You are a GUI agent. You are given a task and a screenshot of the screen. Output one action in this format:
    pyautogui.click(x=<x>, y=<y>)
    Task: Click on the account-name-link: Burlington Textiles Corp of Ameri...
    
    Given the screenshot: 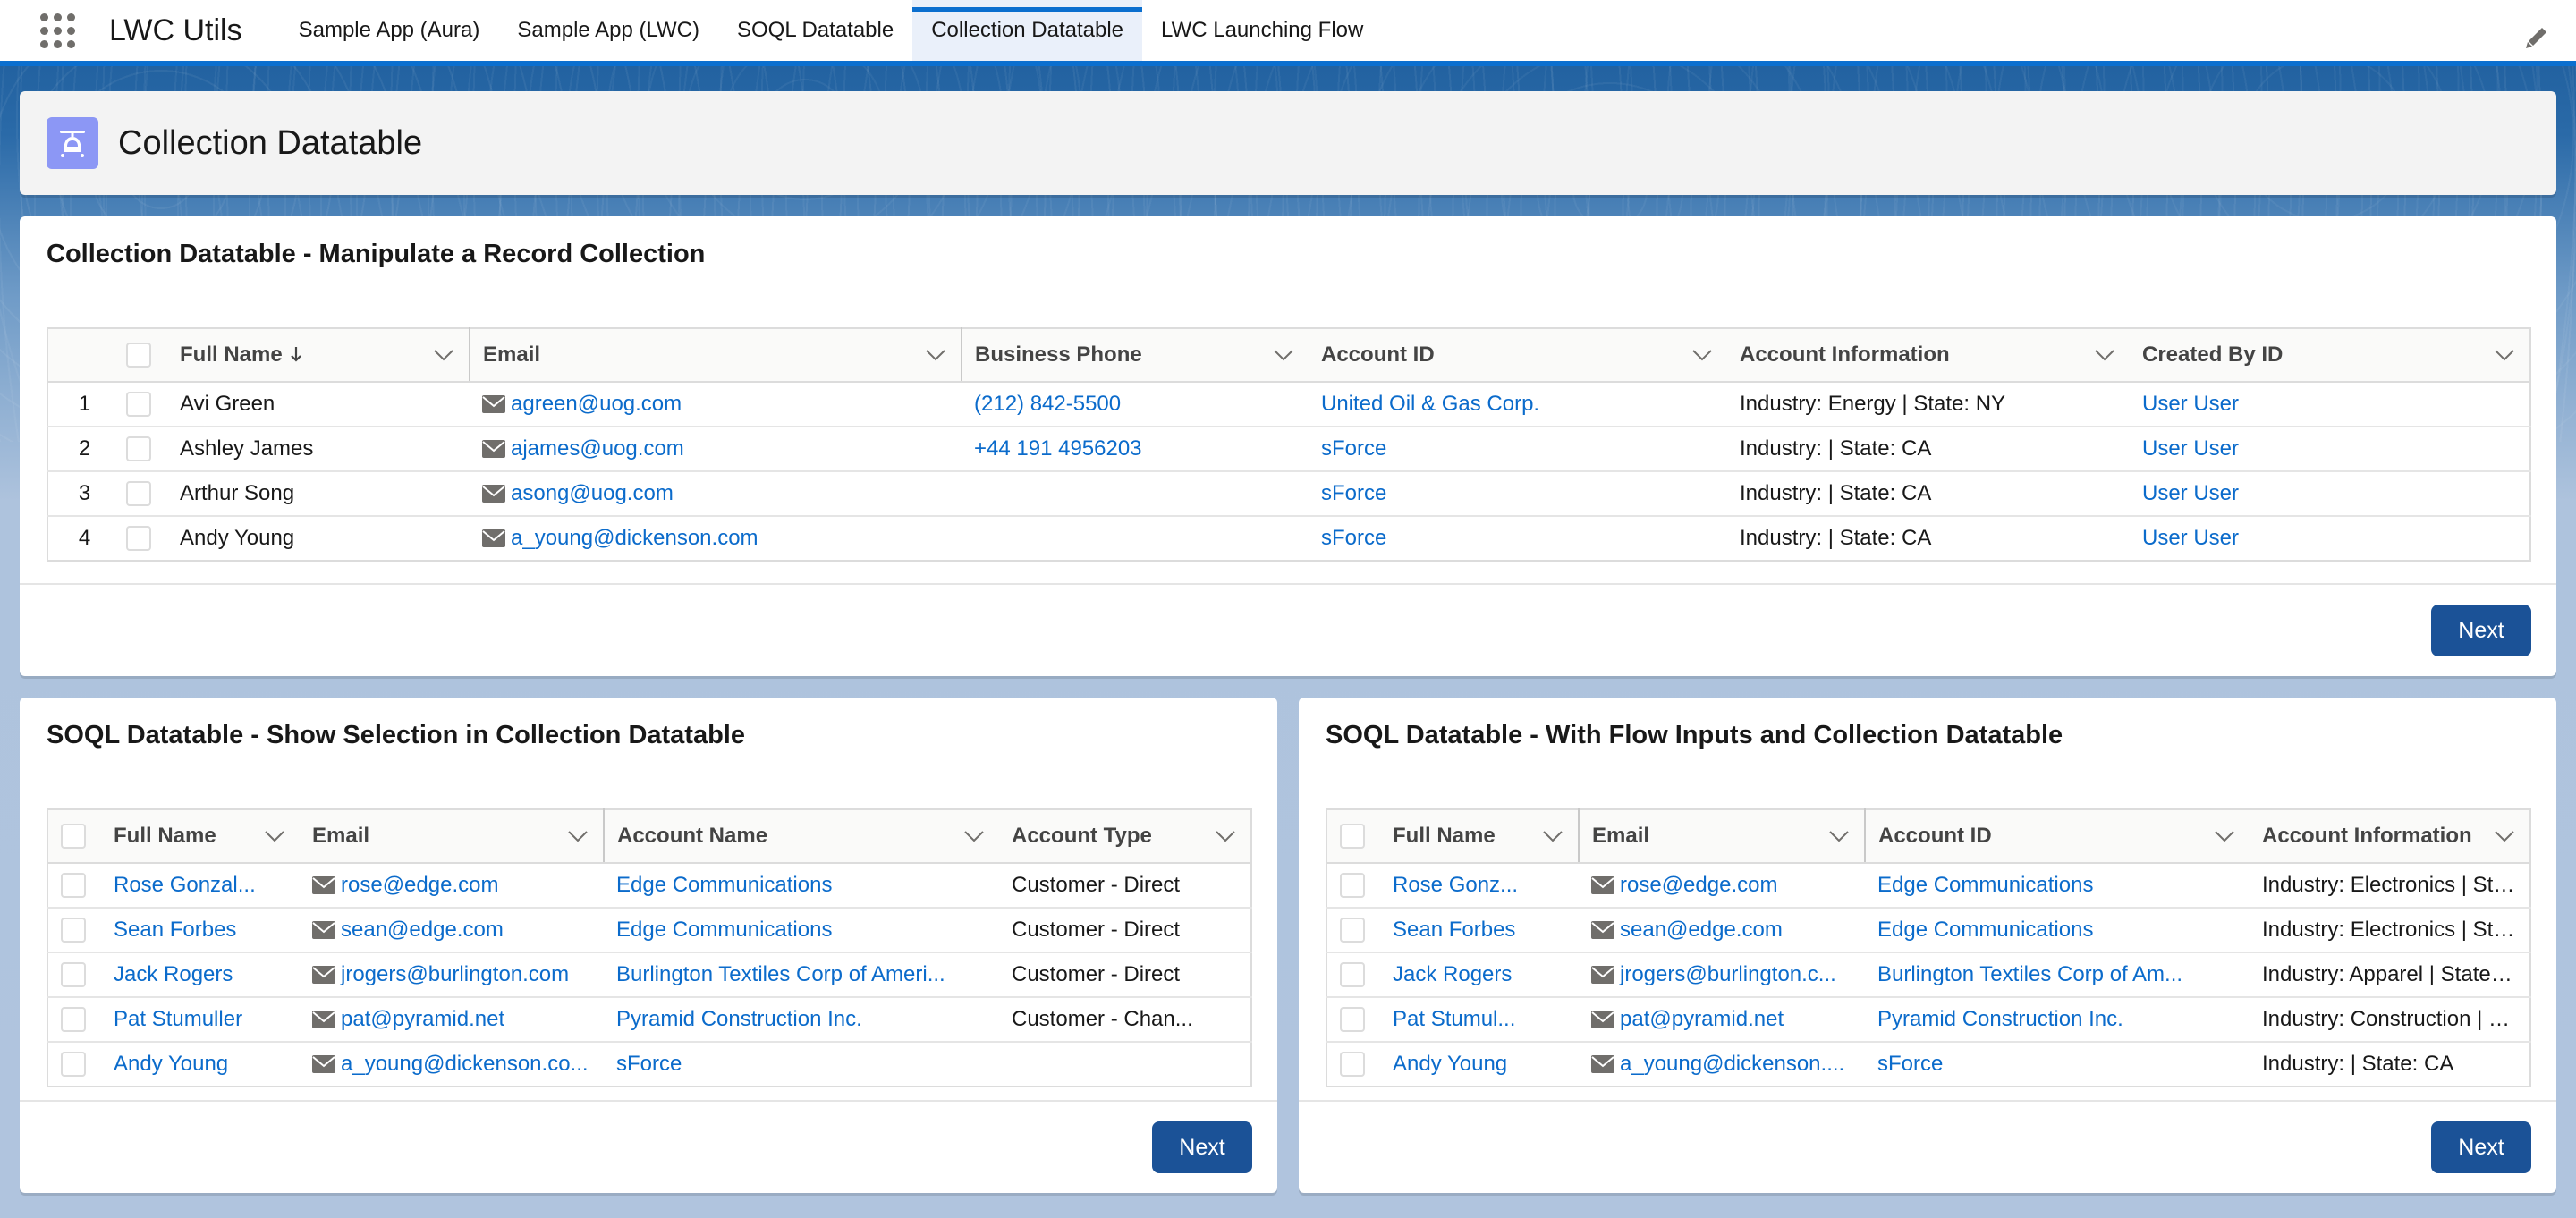 What is the action you would take?
    pyautogui.click(x=780, y=974)
    